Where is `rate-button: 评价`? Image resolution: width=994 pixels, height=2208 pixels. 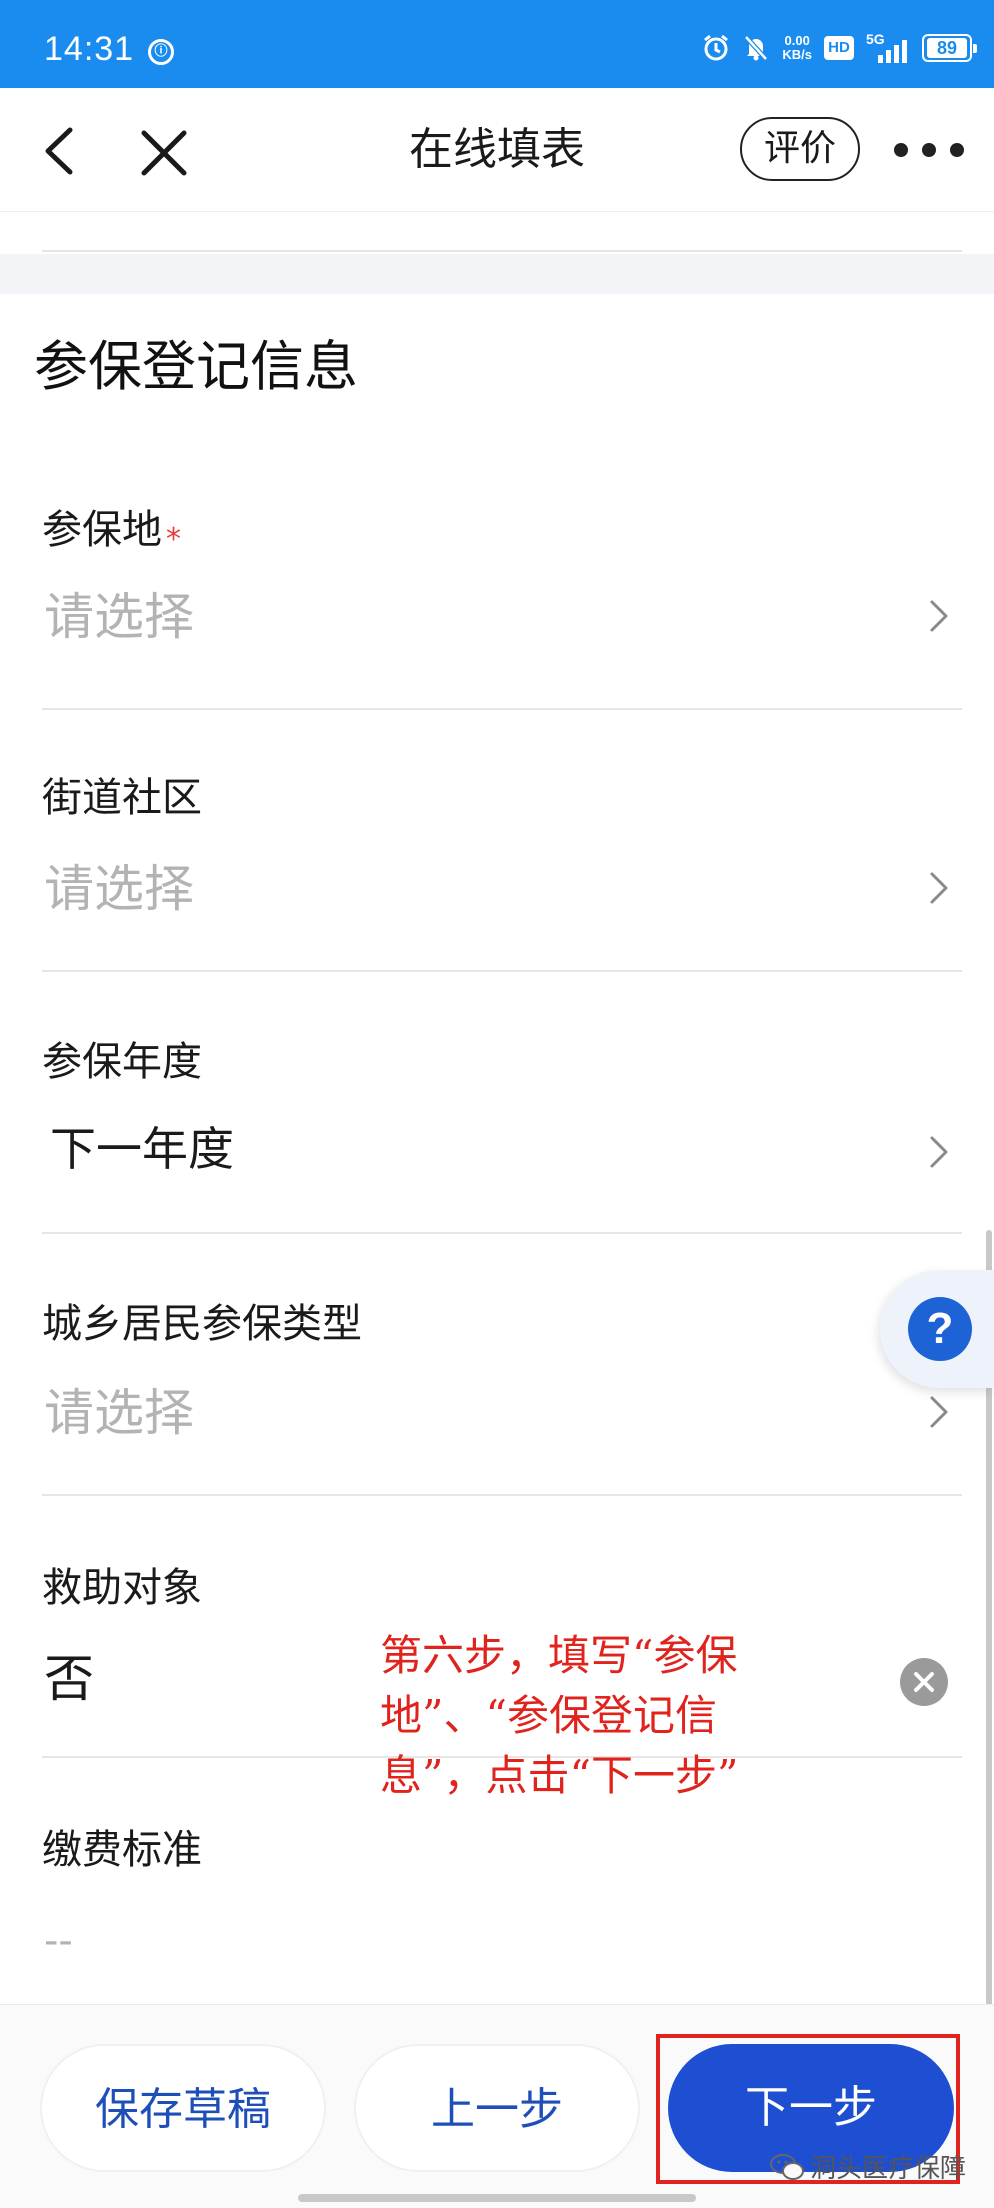
rate-button: 评价 is located at coordinates (800, 149).